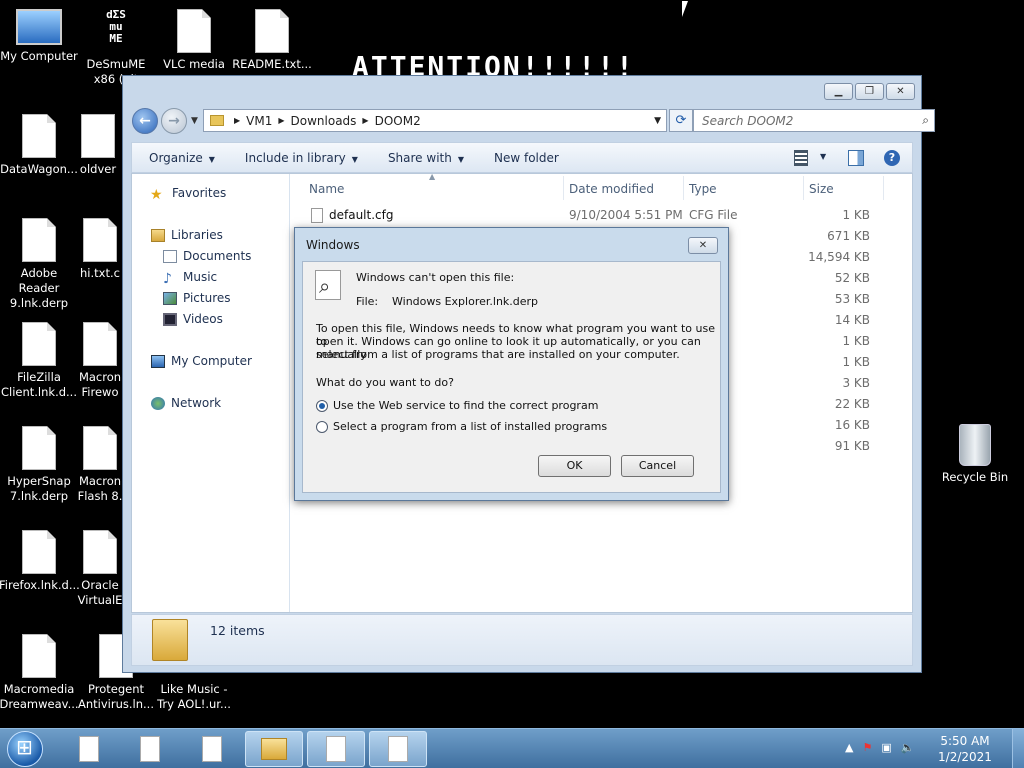 Image resolution: width=1024 pixels, height=768 pixels. Describe the element at coordinates (526, 158) in the screenshot. I see `new-folder-button: New folder` at that location.